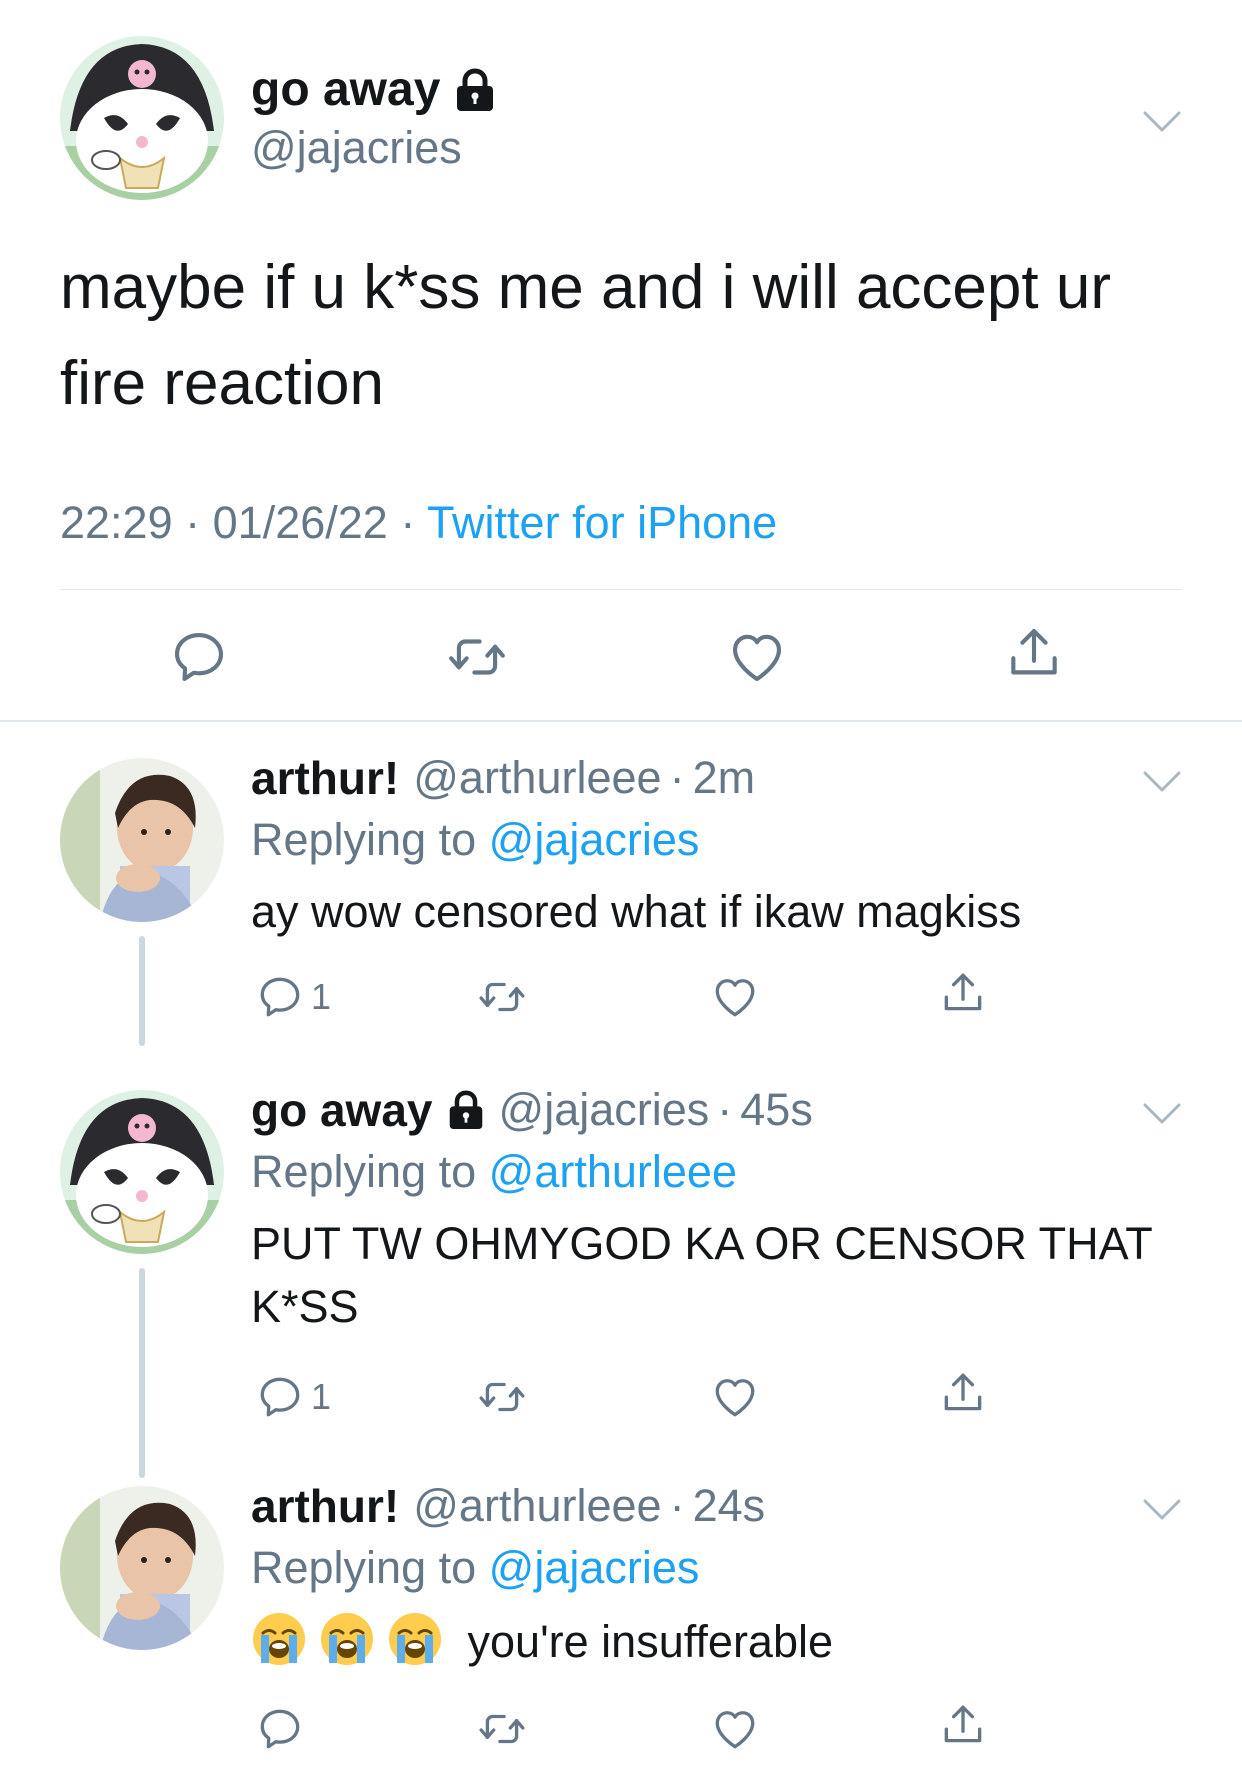 The width and height of the screenshot is (1242, 1782). What do you see at coordinates (729, 1505) in the screenshot?
I see `reply-time: 24s` at bounding box center [729, 1505].